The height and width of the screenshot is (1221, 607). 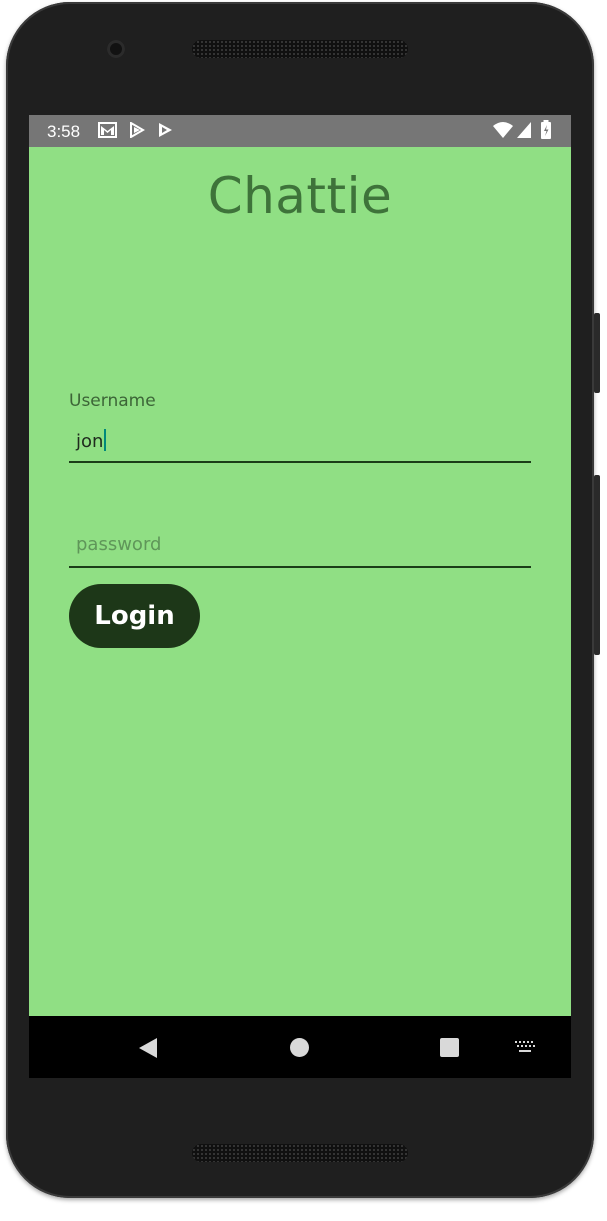 What do you see at coordinates (524, 132) in the screenshot?
I see `cell-signal-icon` at bounding box center [524, 132].